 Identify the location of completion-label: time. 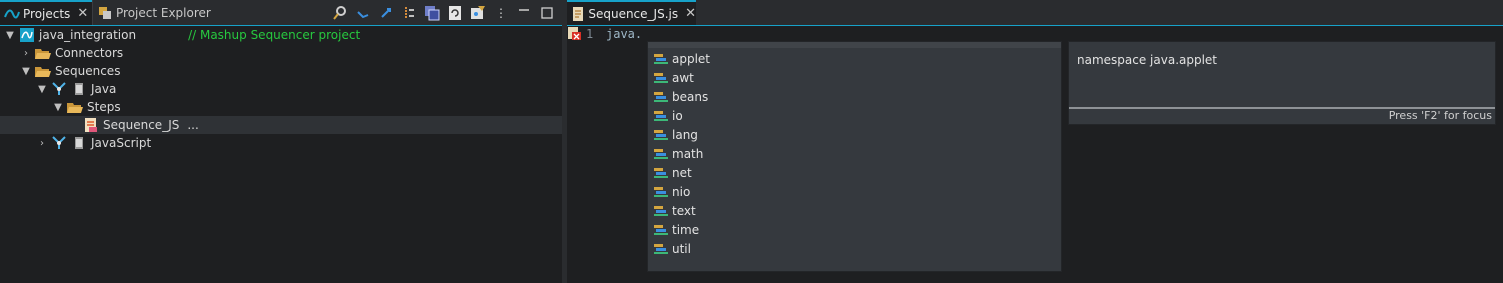
(686, 229).